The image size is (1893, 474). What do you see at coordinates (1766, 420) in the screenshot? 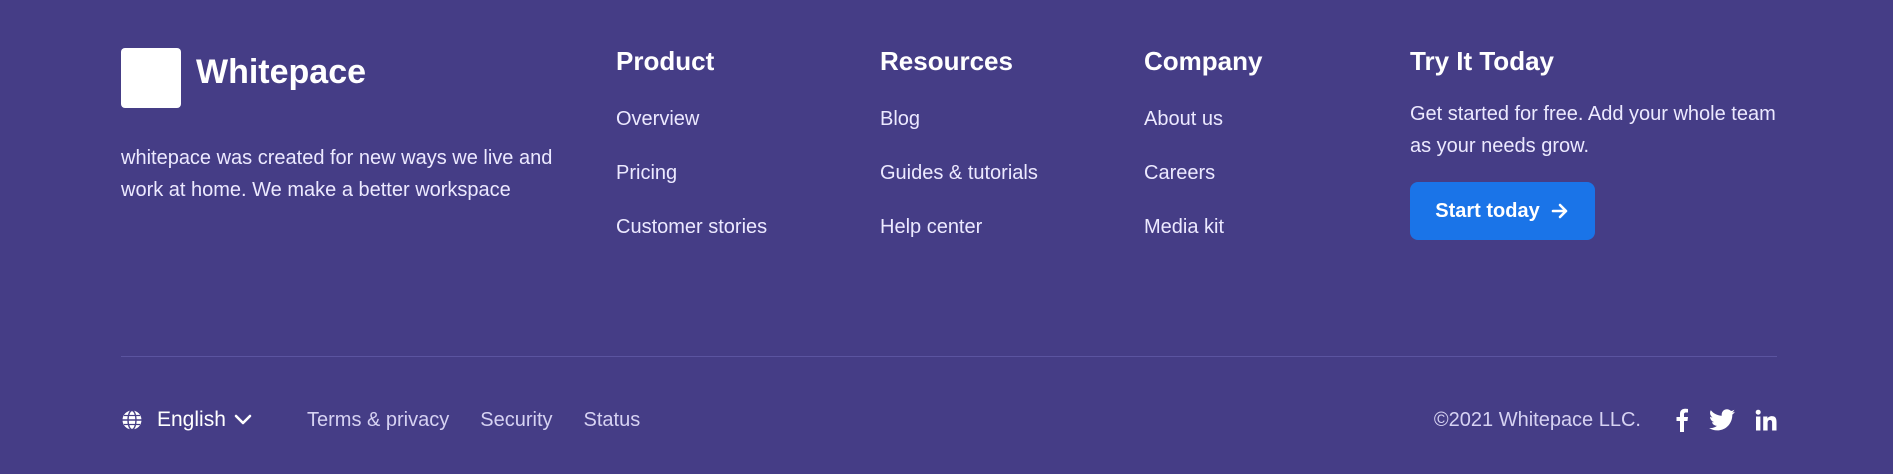
I see `linkedin-icon` at bounding box center [1766, 420].